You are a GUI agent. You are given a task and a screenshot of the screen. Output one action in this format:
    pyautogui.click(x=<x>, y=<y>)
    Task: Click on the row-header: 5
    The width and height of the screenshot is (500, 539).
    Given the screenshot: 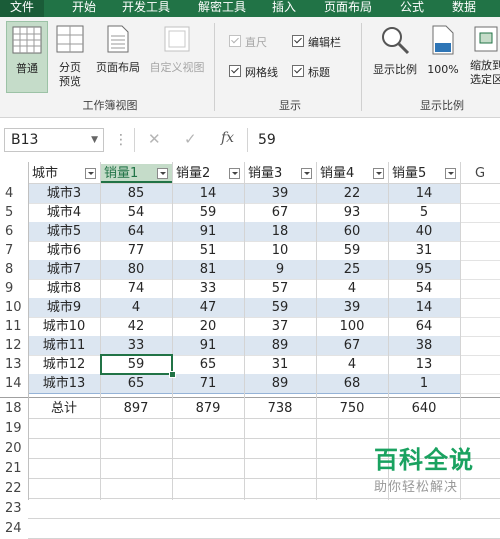 What is the action you would take?
    pyautogui.click(x=14, y=212)
    